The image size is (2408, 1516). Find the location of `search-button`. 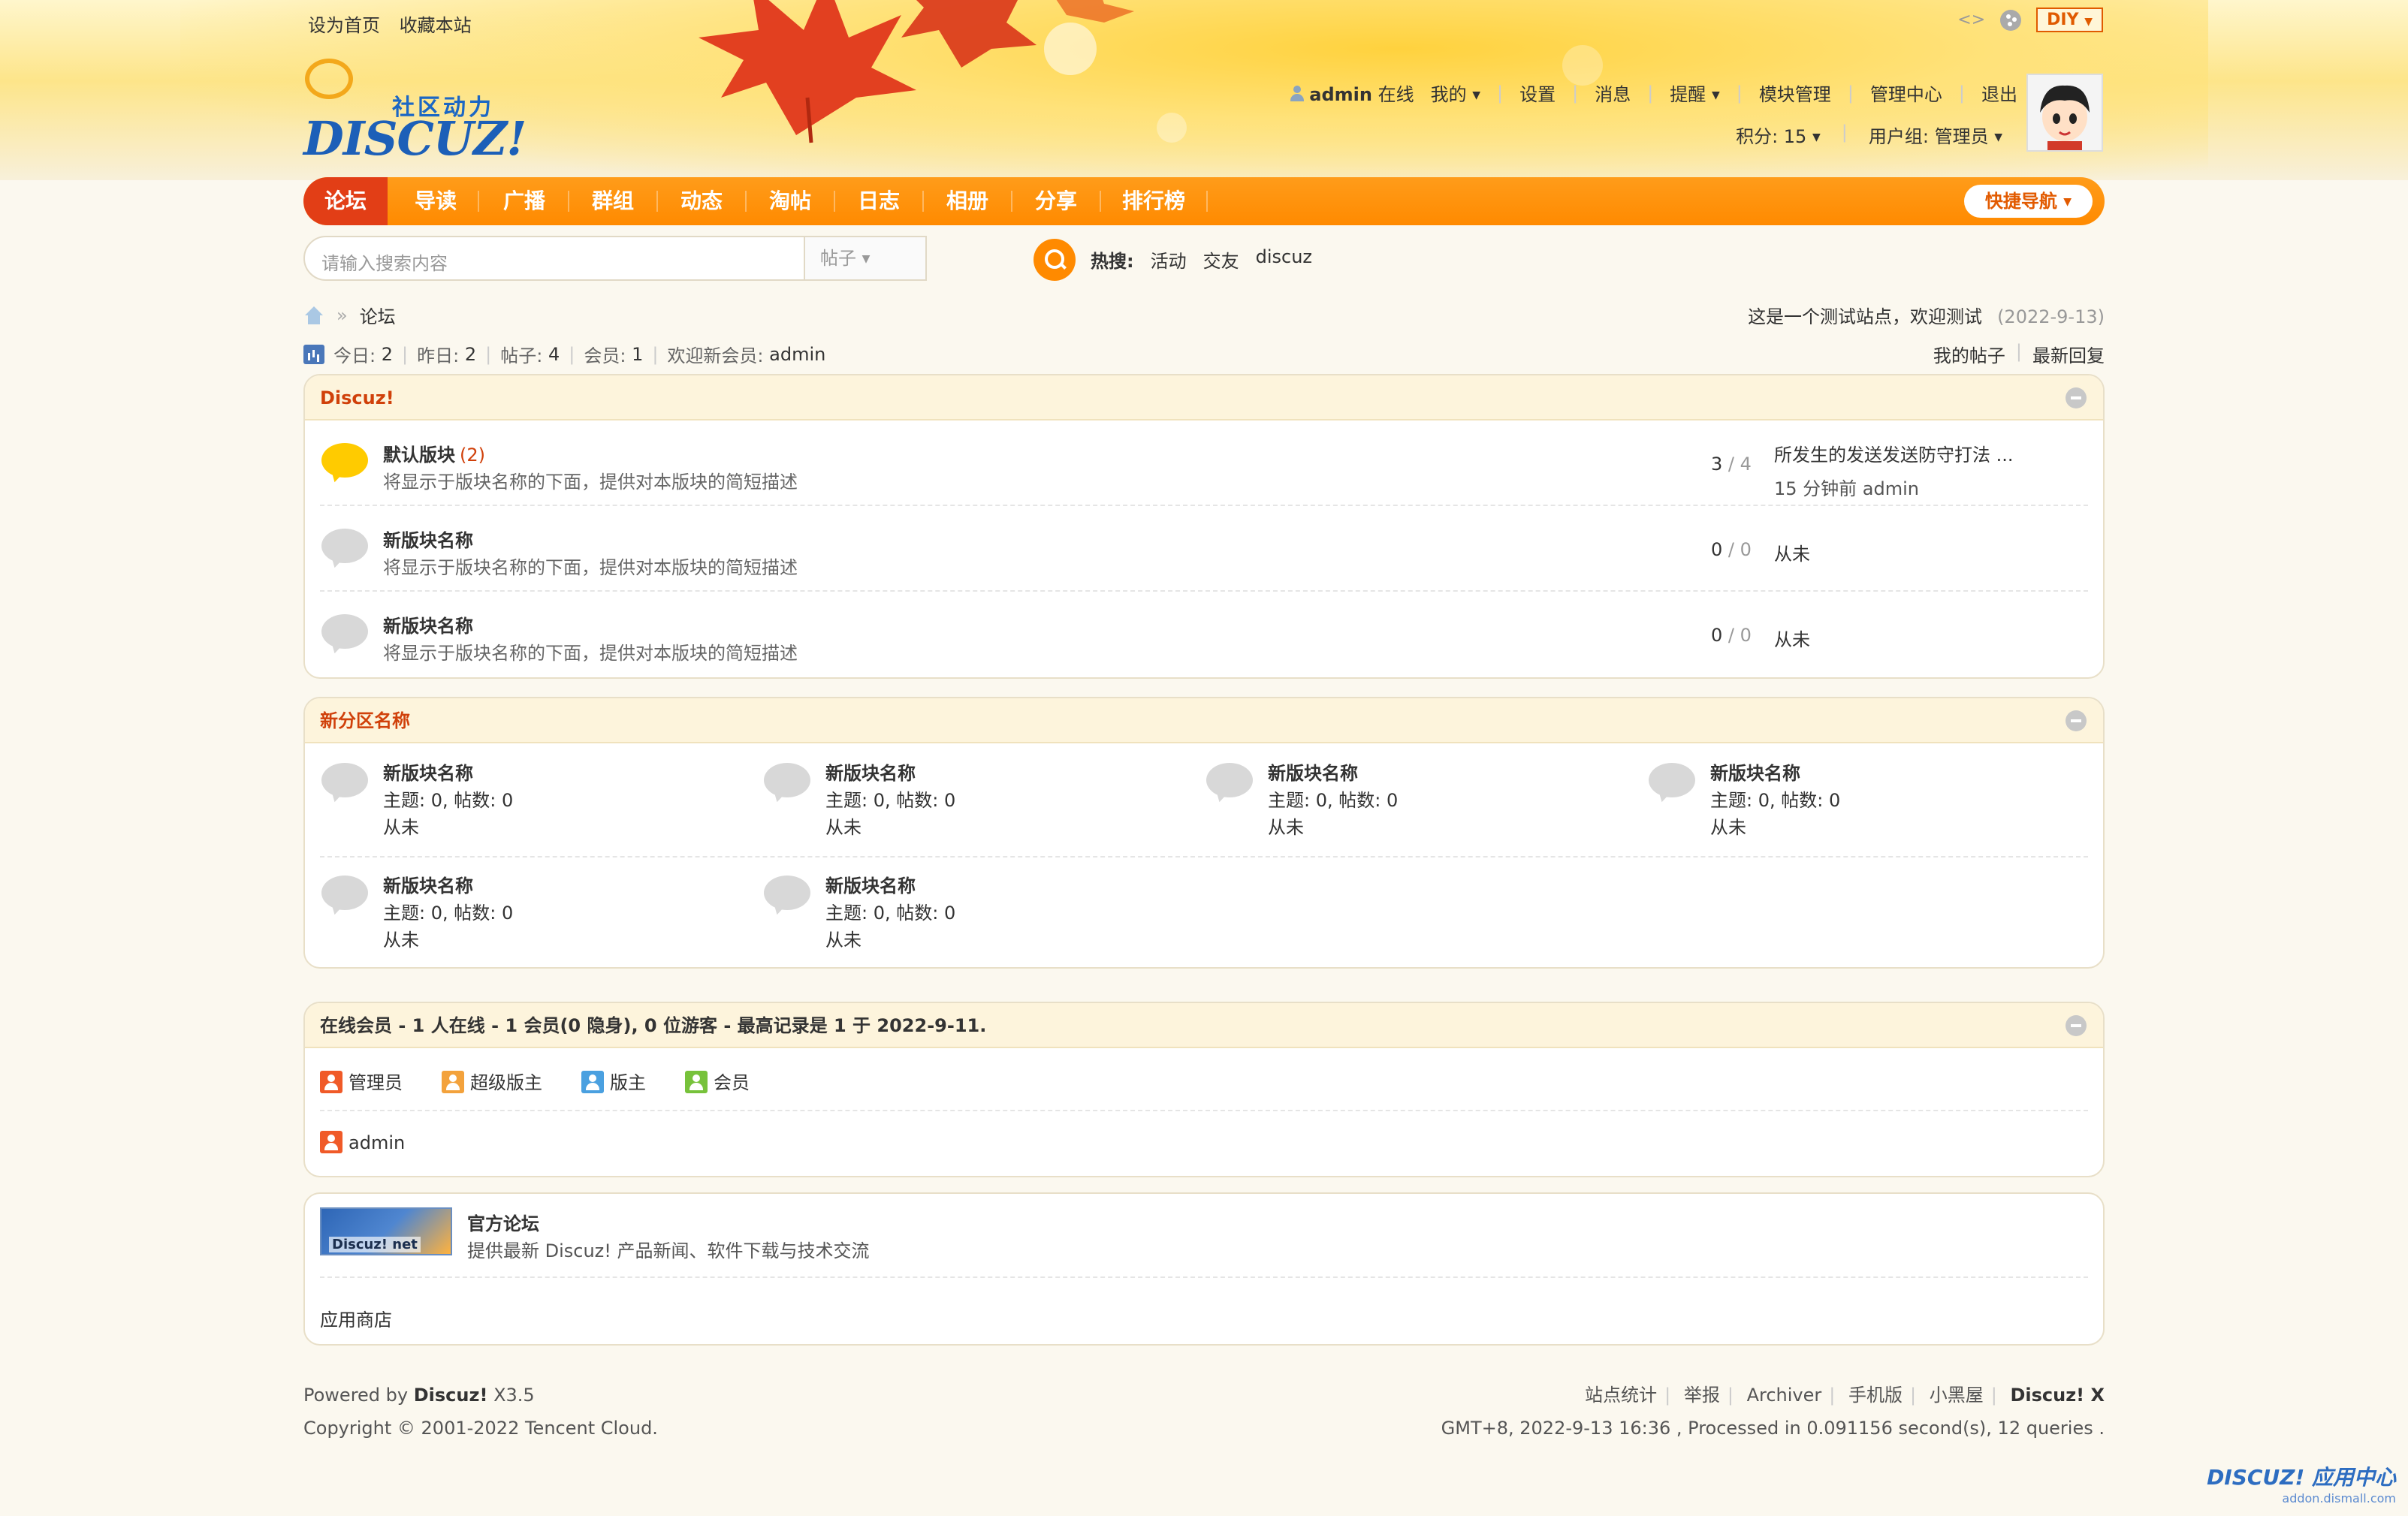

search-button is located at coordinates (1055, 260).